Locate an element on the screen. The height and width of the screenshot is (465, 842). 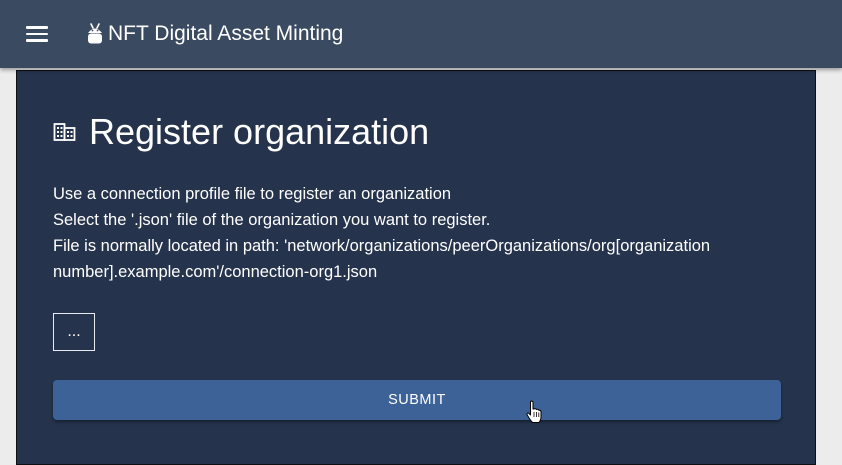
card-header: Register organization is located at coordinates (241, 132).